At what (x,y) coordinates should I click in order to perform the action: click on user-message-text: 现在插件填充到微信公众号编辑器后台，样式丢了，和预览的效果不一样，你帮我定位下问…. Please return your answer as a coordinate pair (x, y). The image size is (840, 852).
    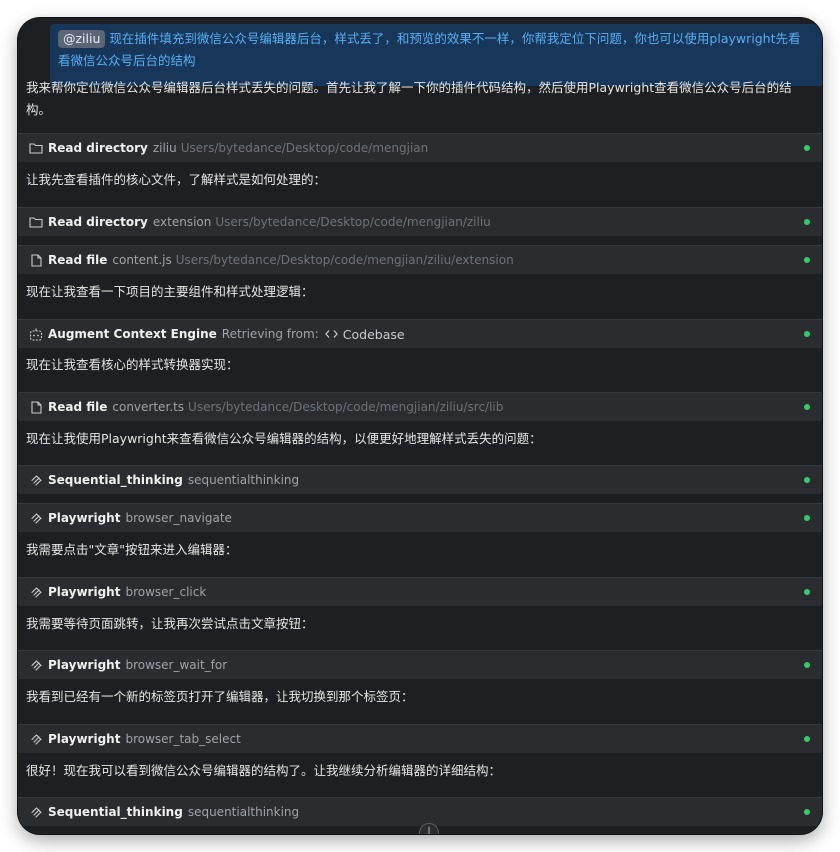
    Looking at the image, I should click on (429, 49).